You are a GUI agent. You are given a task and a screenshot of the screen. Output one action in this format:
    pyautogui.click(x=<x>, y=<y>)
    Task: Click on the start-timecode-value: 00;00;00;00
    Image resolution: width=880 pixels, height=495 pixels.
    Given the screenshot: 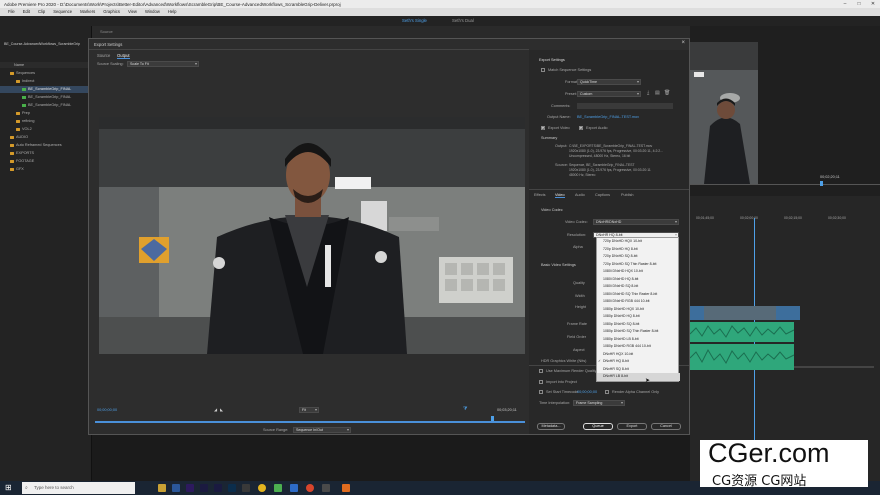 What is the action you would take?
    pyautogui.click(x=587, y=392)
    